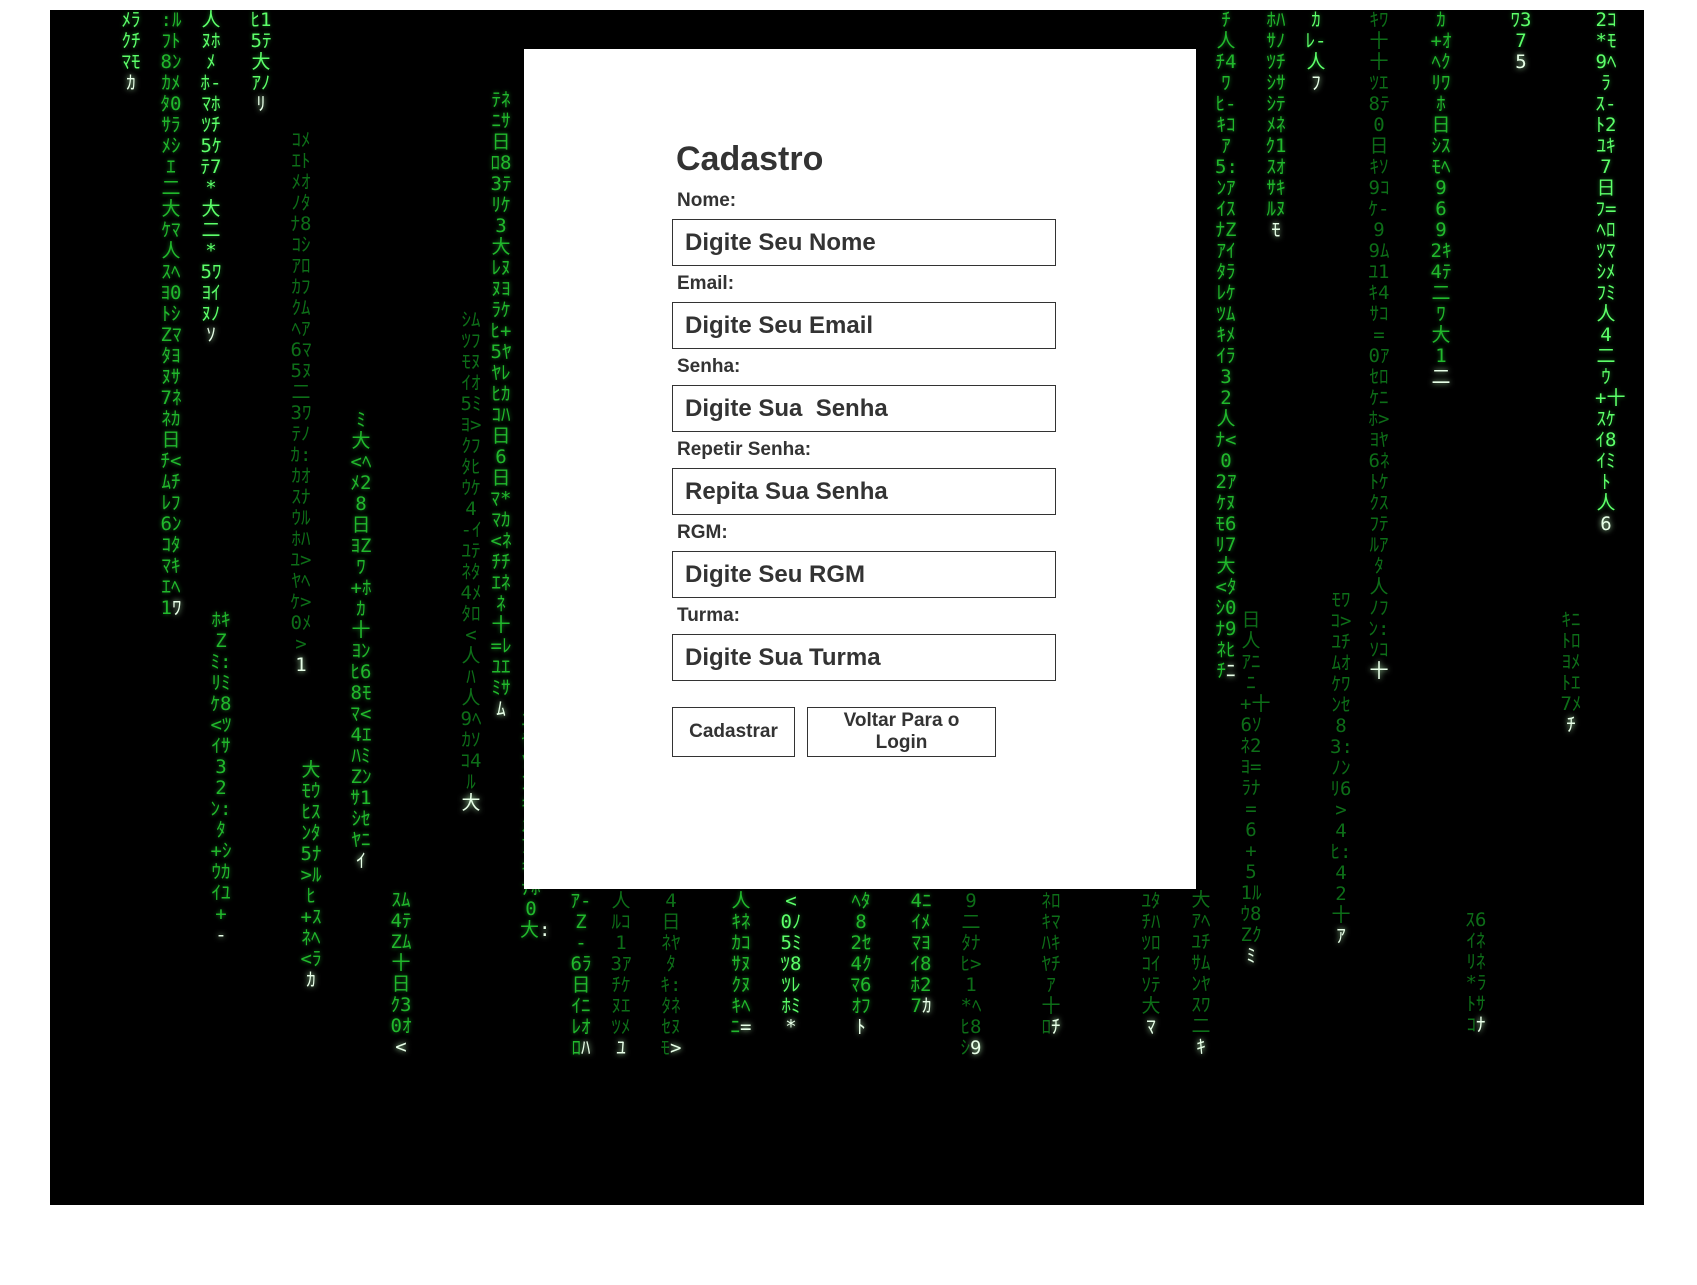 This screenshot has height=1285, width=1697. I want to click on rain-column: 人ﾇﾎﾒﾎ-ﾏﾎﾂﾁ5ｹﾃ7*大二*5ﾜﾖｲﾇﾉｿ, so click(211, 178).